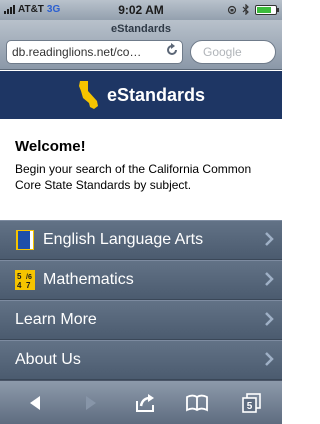 This screenshot has width=320, height=424. I want to click on math-icon: 5 /6 4 7, so click(25, 280).